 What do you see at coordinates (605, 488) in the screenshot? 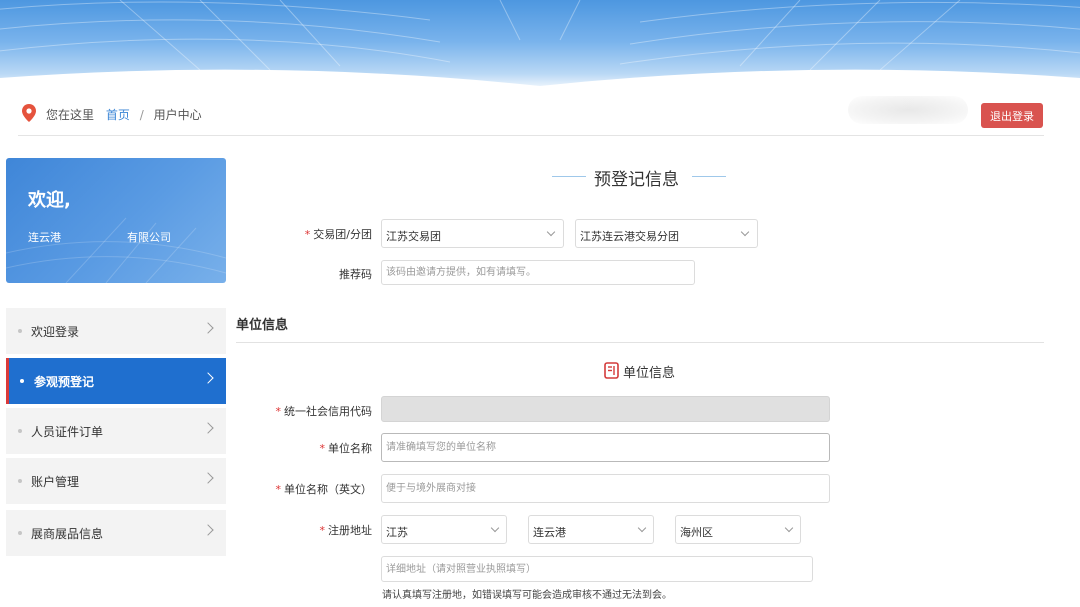
I see `unit-name-en-input` at bounding box center [605, 488].